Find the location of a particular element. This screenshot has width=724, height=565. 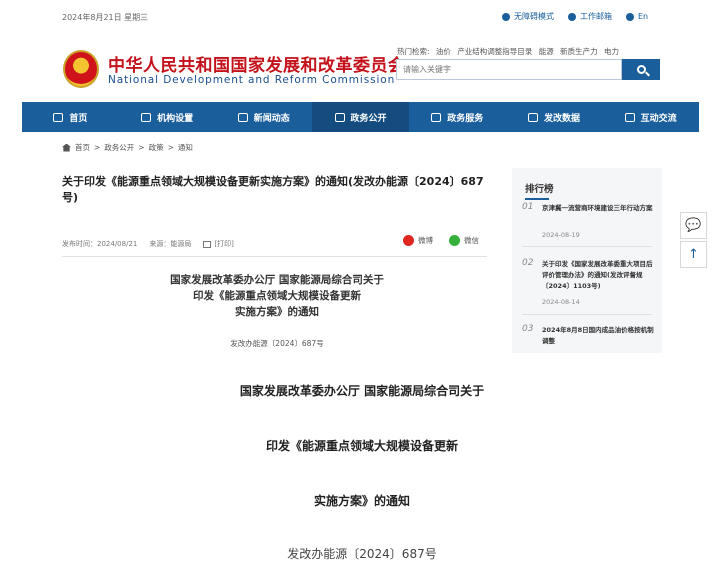

site-name-cn: 中华人民共和国国家发展和改革委员会 is located at coordinates (257, 63).